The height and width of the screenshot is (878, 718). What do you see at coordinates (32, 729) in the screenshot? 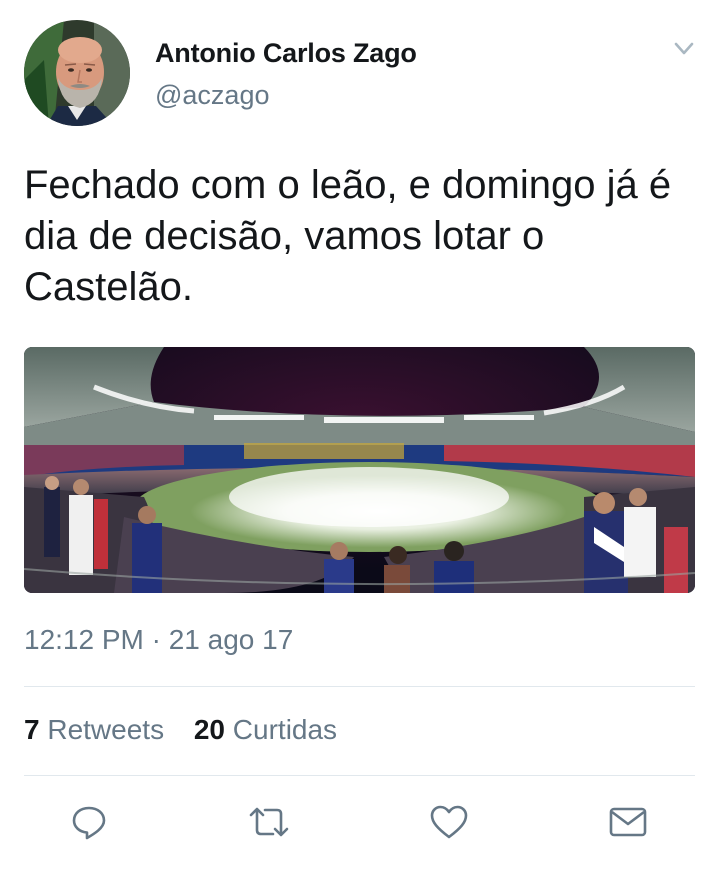
I see `retweets-count: 7` at bounding box center [32, 729].